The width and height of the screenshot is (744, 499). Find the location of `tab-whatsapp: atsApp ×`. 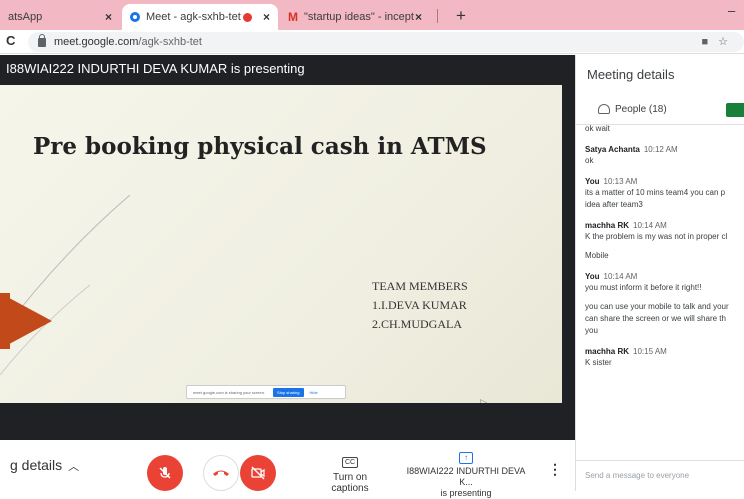

tab-whatsapp: atsApp × is located at coordinates (60, 17).